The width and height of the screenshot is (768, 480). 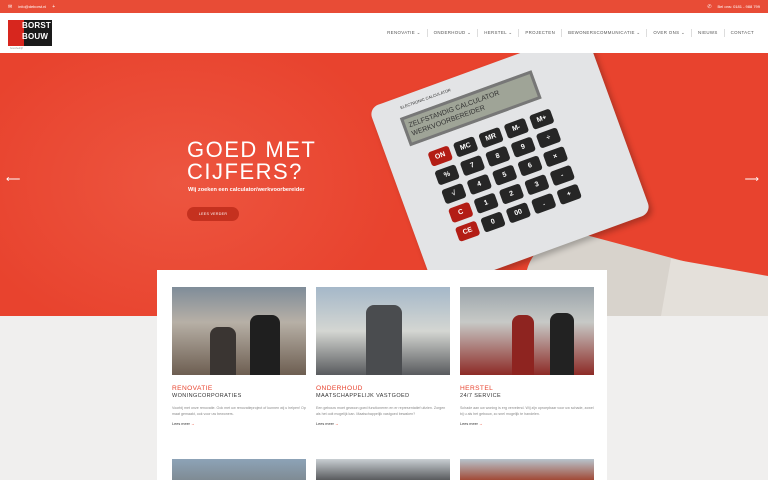 I want to click on calculator-key: 1, so click(x=486, y=203).